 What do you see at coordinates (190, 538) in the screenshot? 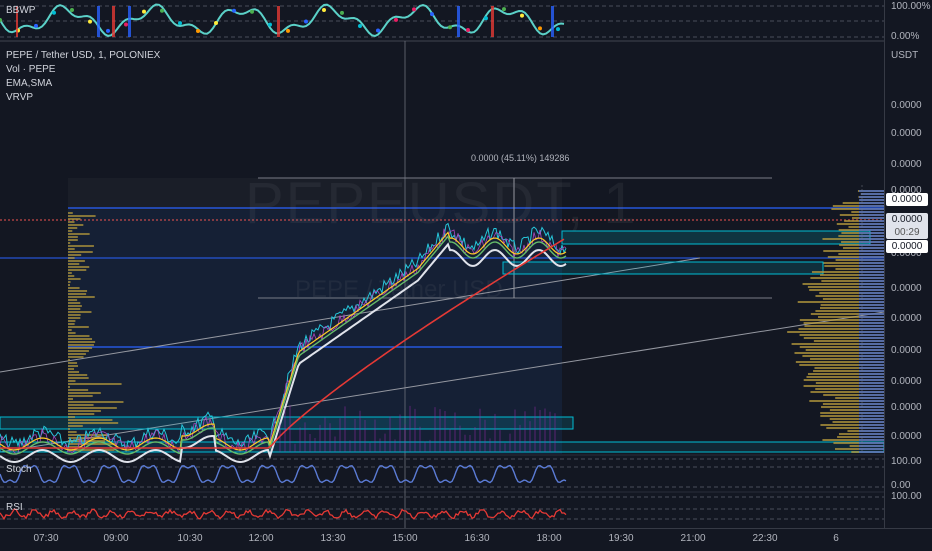
I see `time-tick: 10:30` at bounding box center [190, 538].